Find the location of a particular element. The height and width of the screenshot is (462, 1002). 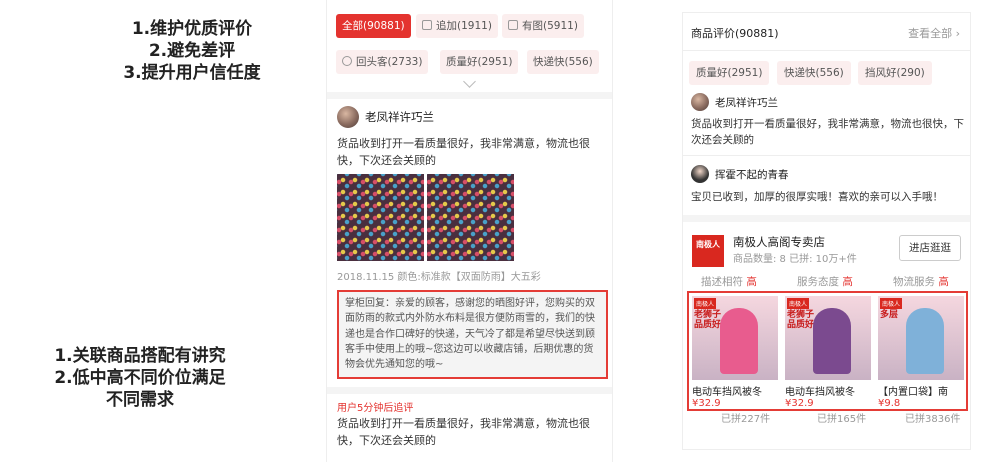

note-line: 1.维护优质评价 is located at coordinates (192, 29).